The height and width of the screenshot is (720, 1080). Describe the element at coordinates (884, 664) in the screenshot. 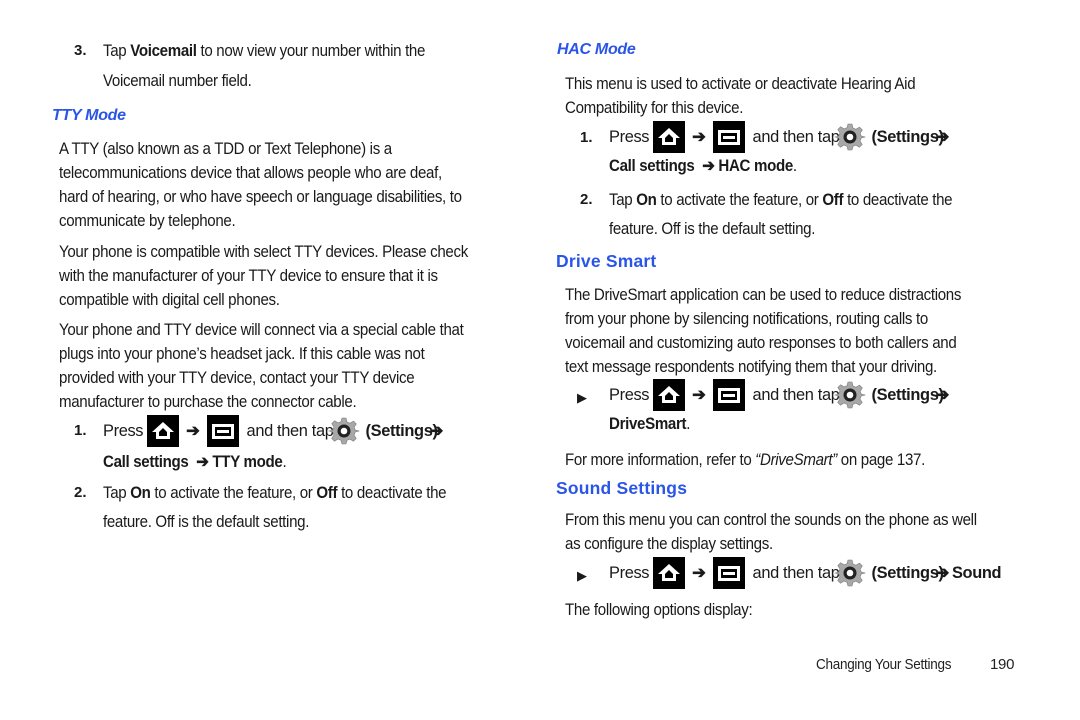

I see `section-name: Changing Your Settings` at that location.